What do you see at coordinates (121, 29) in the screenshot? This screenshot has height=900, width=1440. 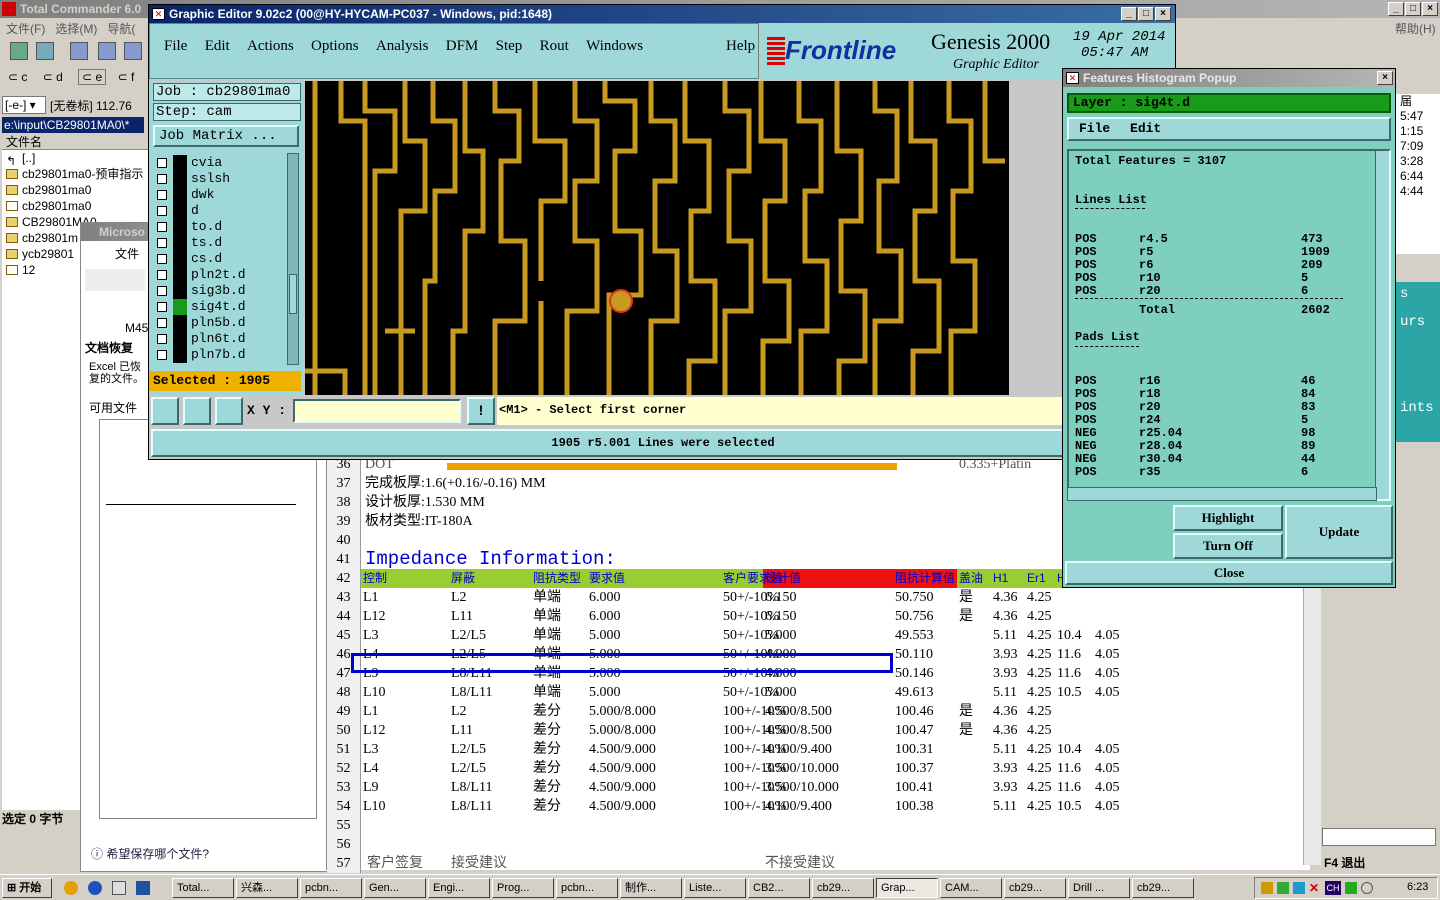 I see `tc-menu-nav: 导航(` at bounding box center [121, 29].